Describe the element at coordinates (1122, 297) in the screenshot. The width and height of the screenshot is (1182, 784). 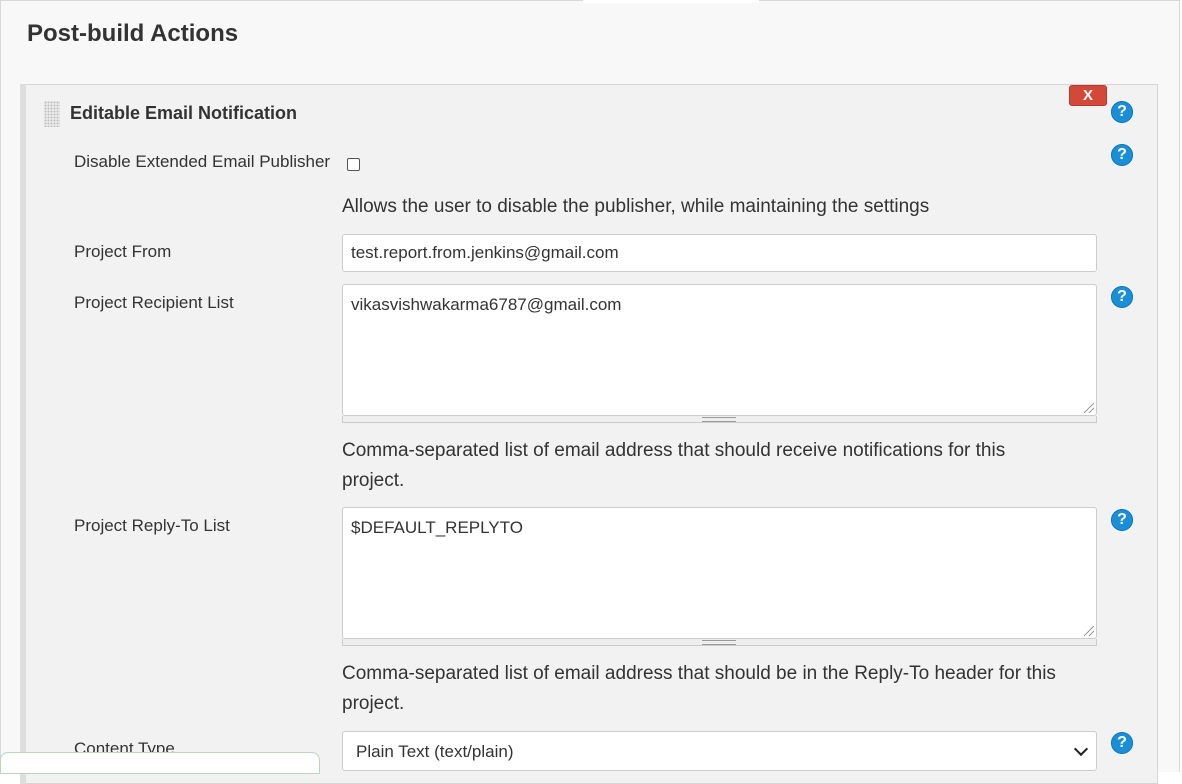
I see `recipient-list-help-icon: ?` at that location.